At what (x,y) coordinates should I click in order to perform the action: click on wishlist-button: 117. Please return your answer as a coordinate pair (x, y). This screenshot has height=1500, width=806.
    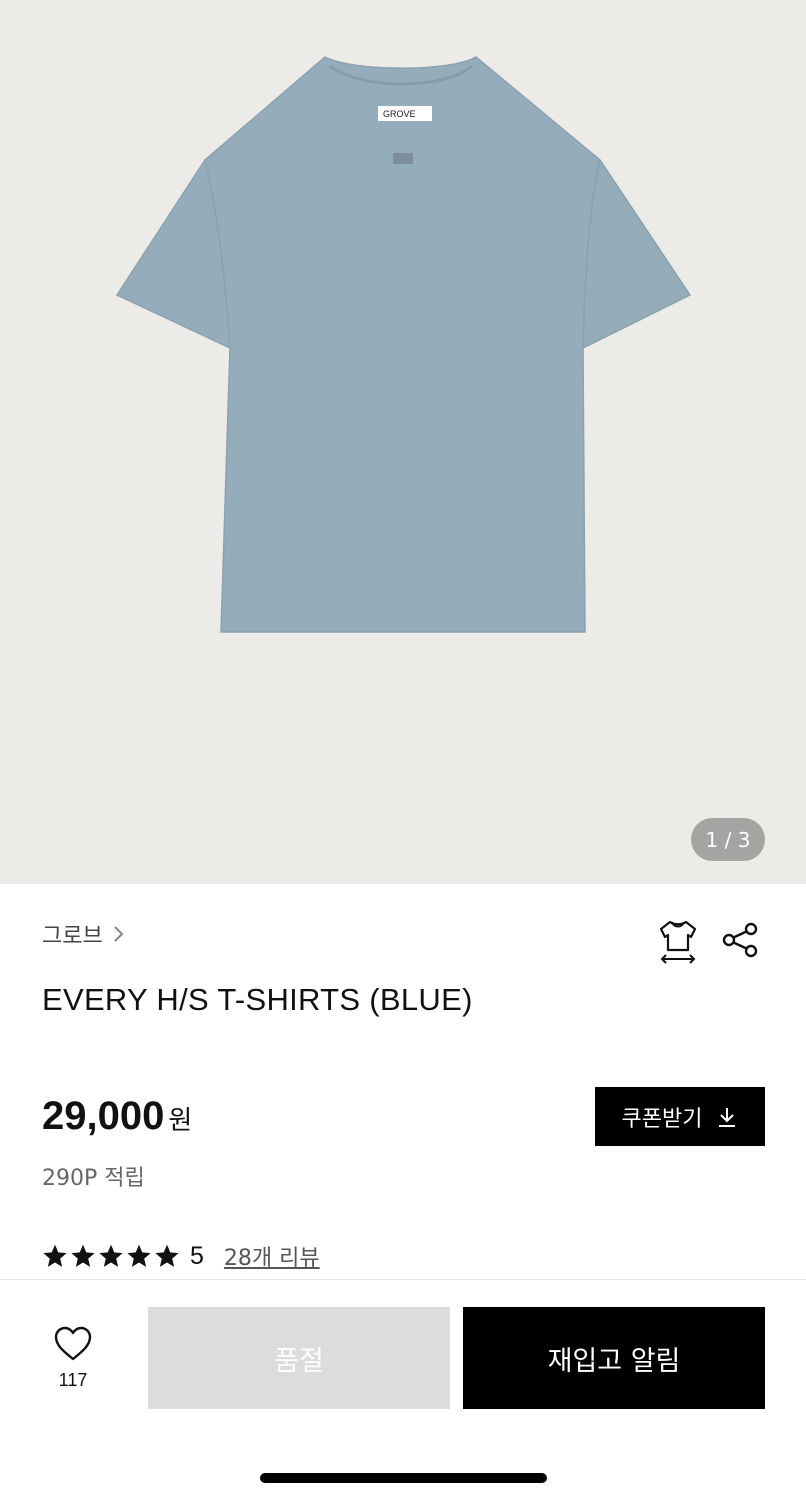
    Looking at the image, I should click on (73, 1358).